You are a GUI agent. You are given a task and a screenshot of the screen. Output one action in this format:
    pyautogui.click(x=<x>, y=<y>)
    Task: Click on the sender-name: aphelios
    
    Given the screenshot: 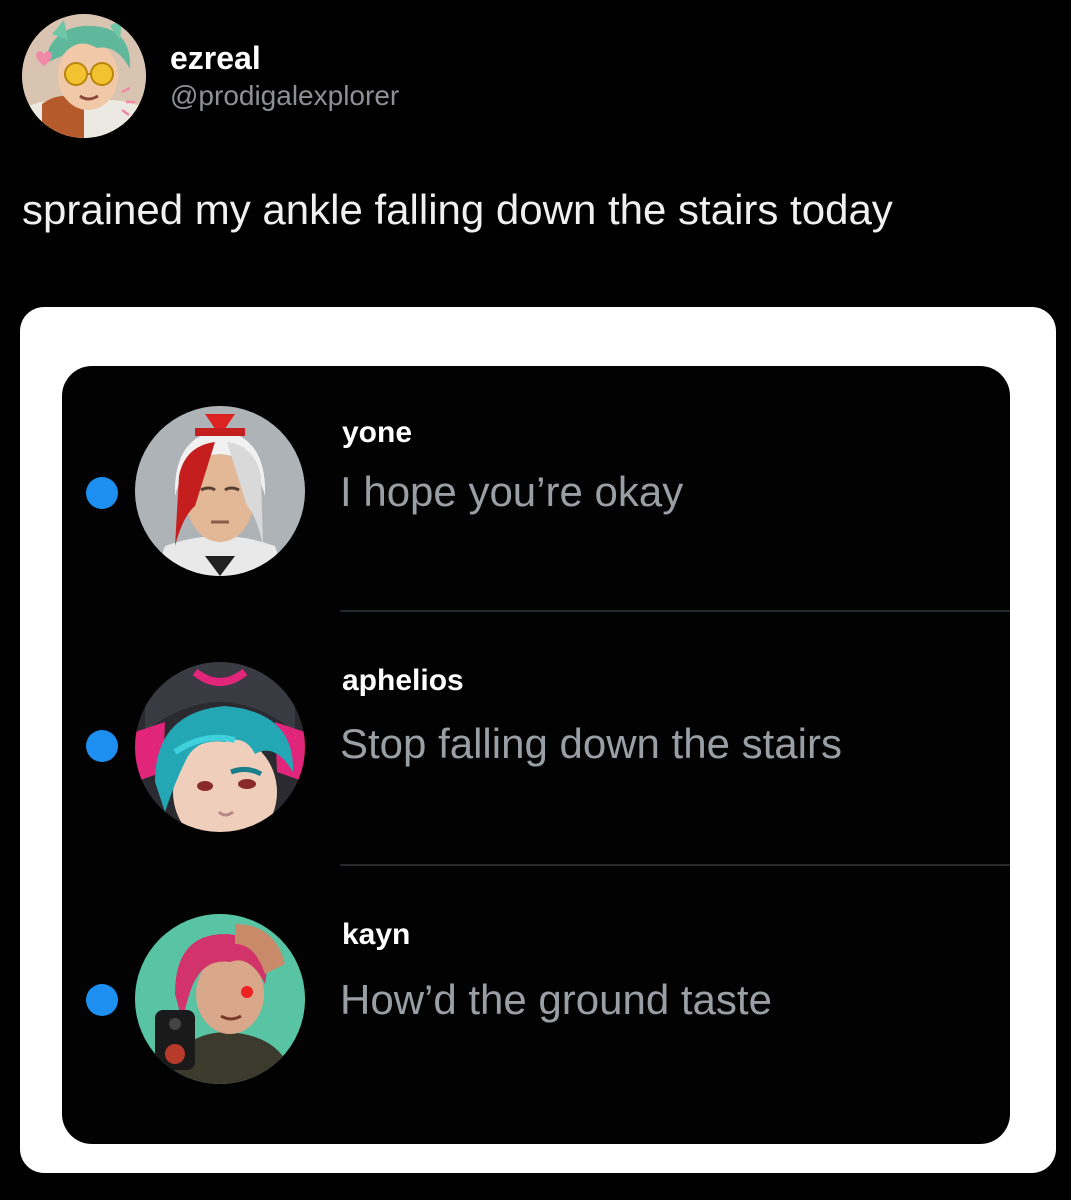 What is the action you would take?
    pyautogui.click(x=403, y=680)
    